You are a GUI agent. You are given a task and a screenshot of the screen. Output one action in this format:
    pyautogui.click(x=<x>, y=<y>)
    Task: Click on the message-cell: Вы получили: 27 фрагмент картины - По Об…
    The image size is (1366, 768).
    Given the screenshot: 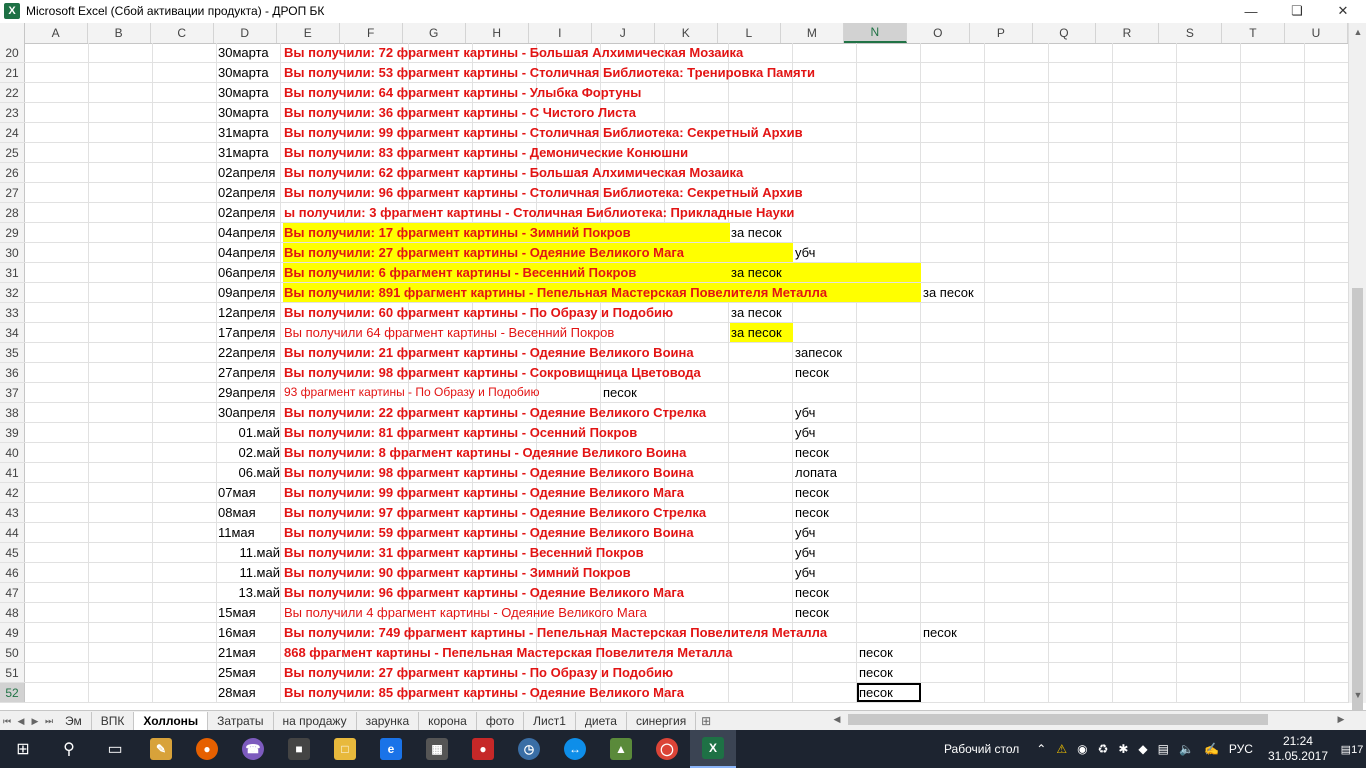 What is the action you would take?
    pyautogui.click(x=478, y=672)
    